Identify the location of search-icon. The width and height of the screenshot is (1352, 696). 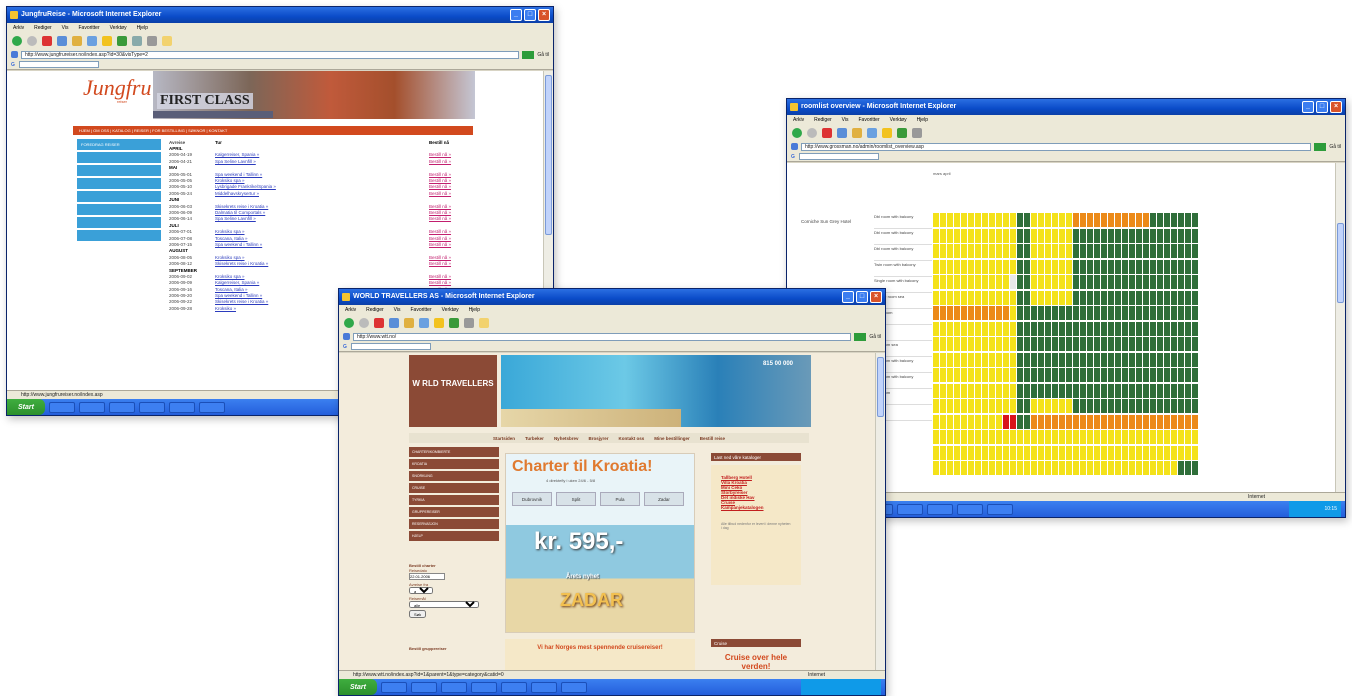
(92, 41).